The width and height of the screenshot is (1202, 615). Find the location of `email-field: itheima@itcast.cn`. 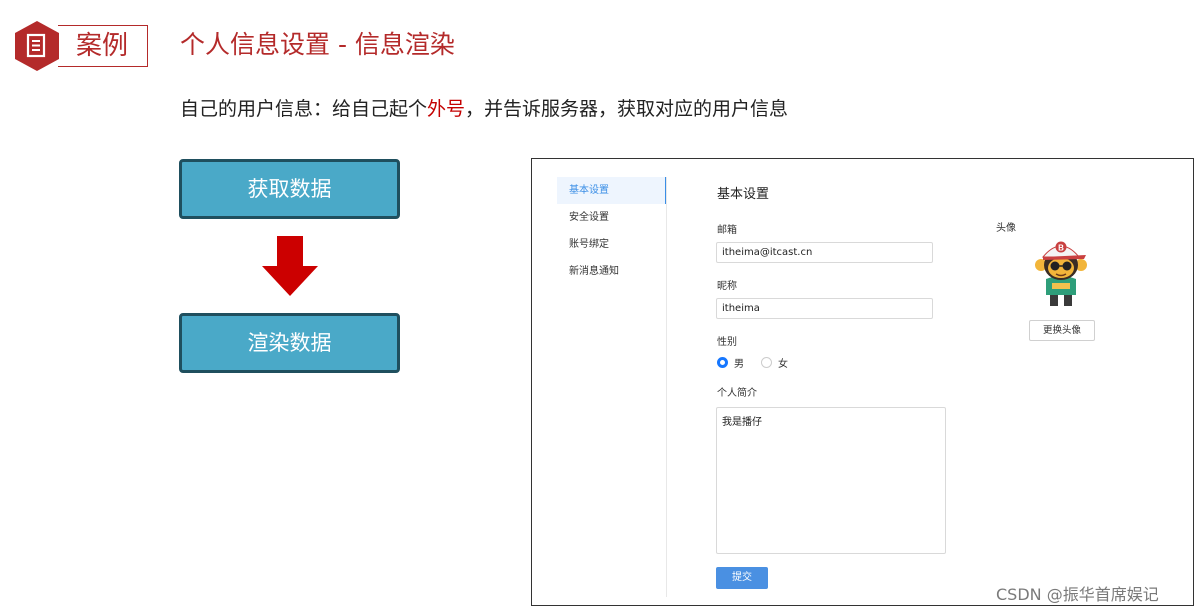

email-field: itheima@itcast.cn is located at coordinates (824, 252).